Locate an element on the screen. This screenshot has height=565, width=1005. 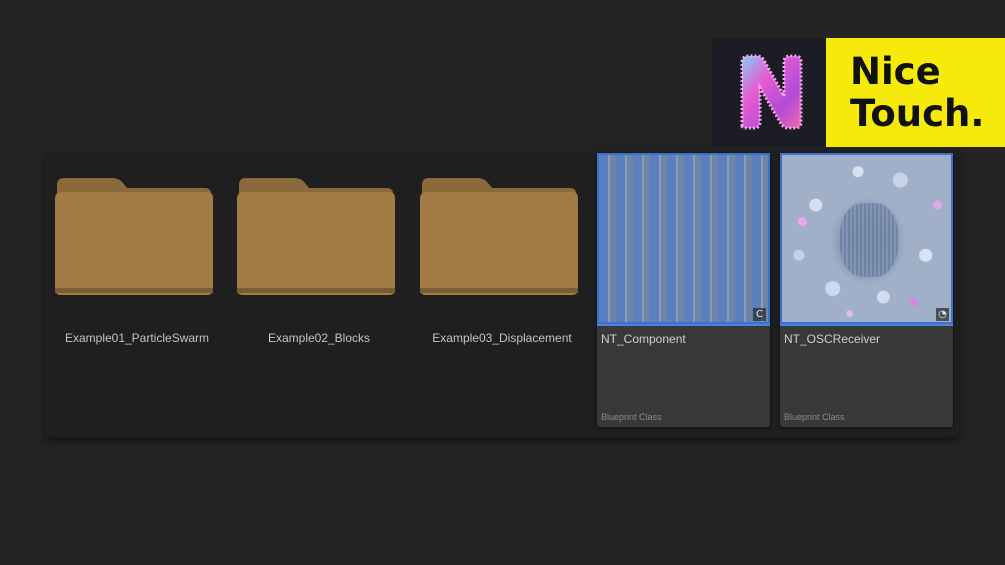
striped-thumbnail is located at coordinates (683, 238).